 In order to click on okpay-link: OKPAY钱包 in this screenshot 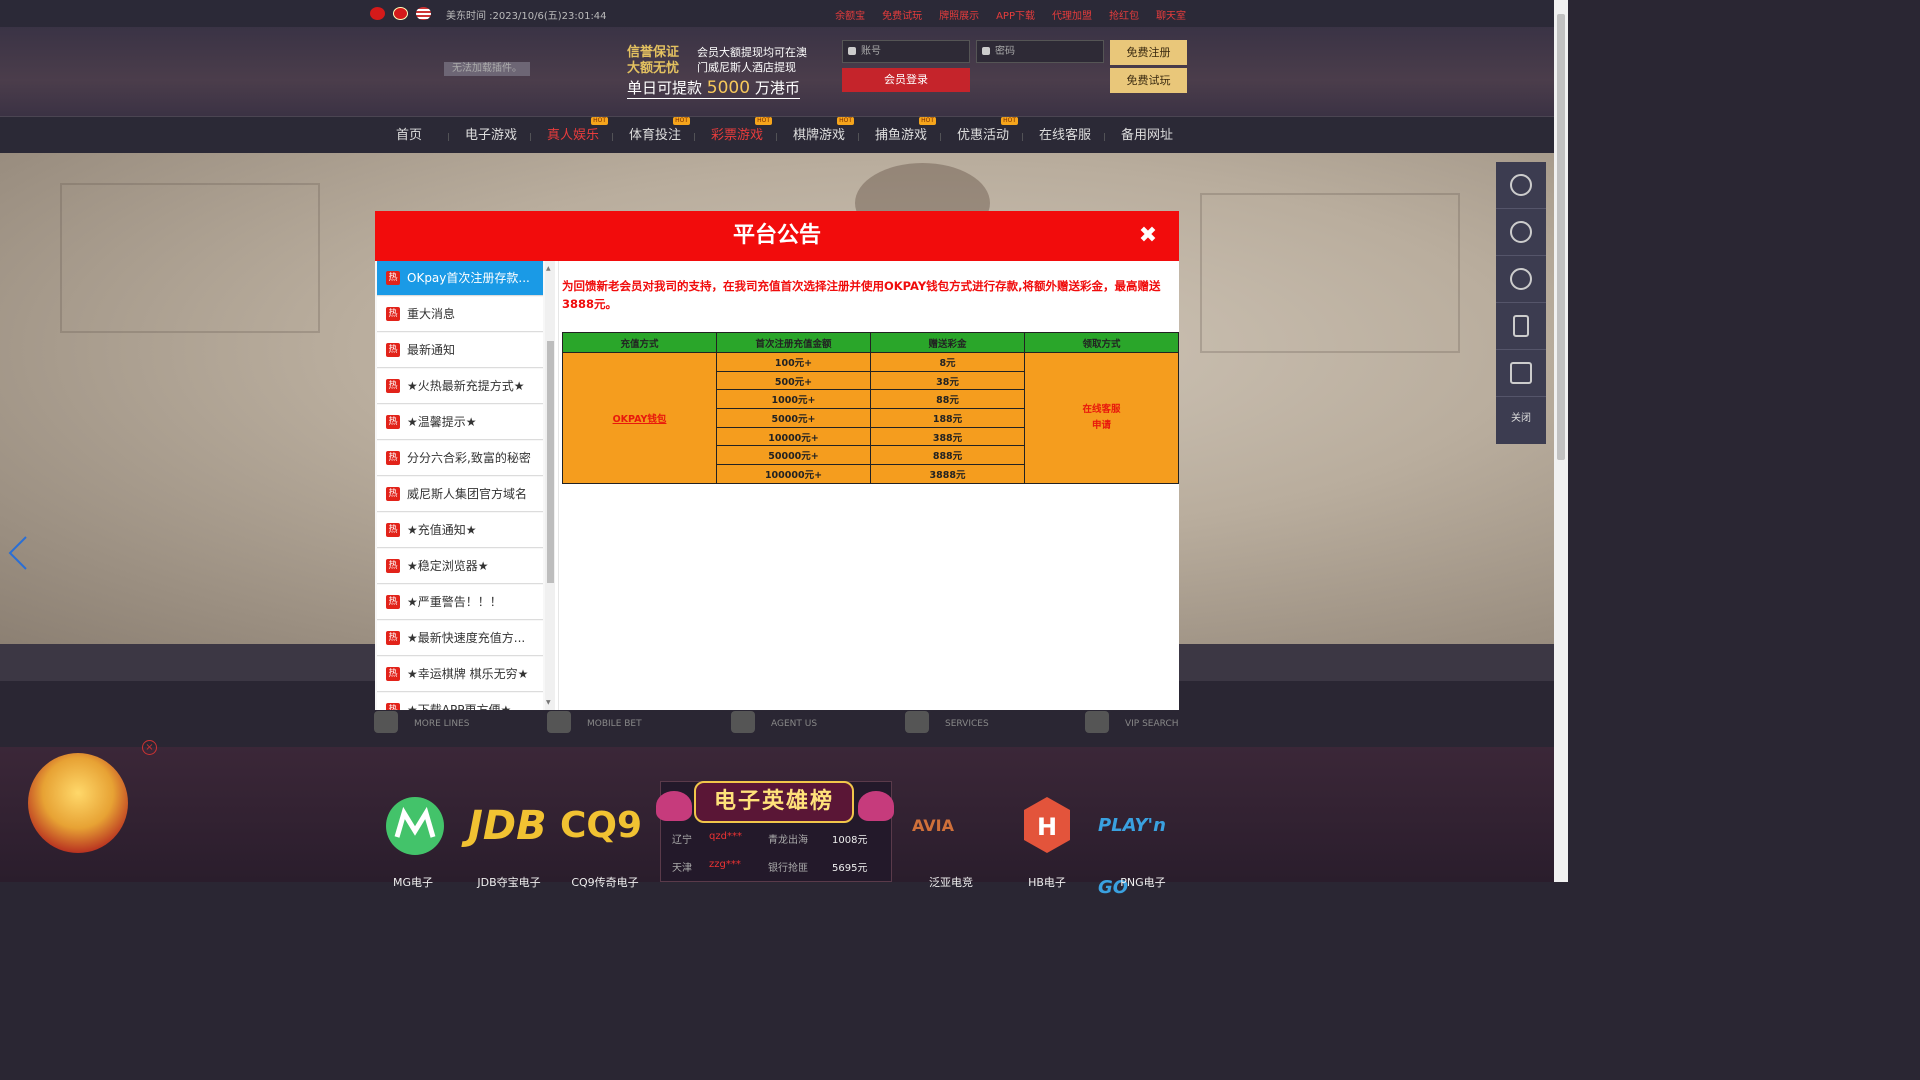, I will do `click(640, 419)`.